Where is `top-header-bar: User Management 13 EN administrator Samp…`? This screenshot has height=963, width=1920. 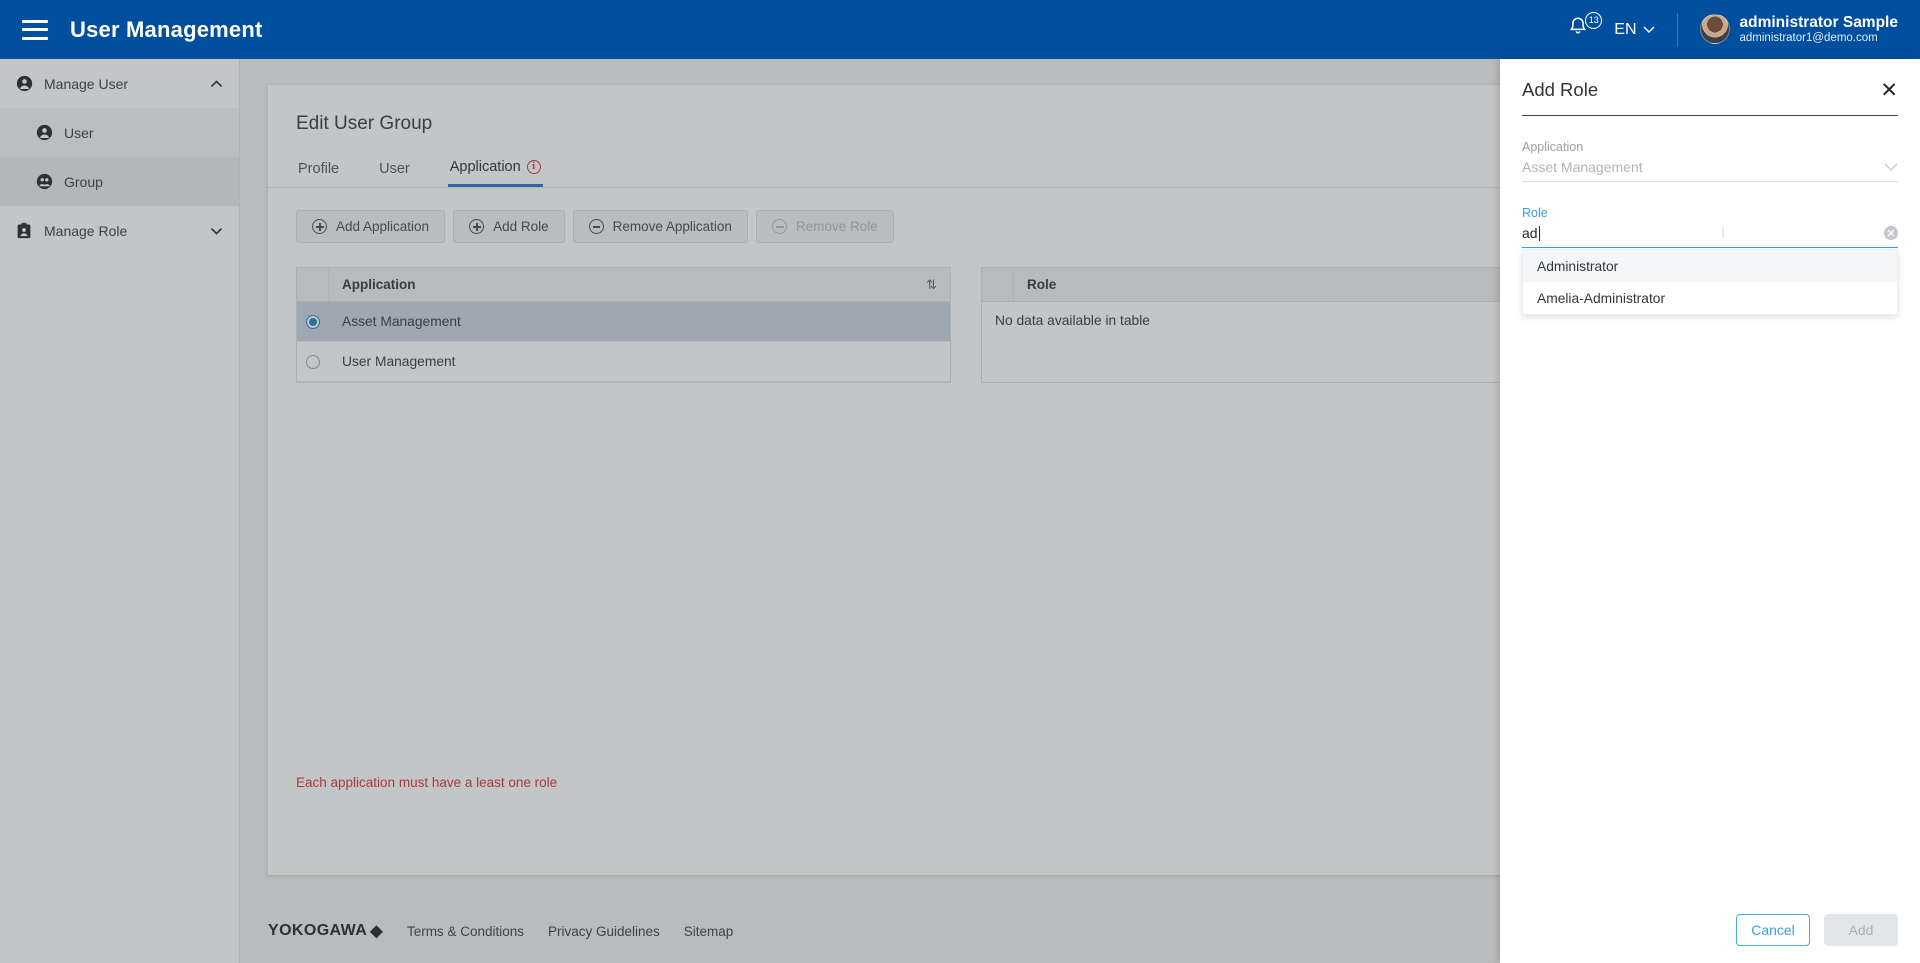
top-header-bar: User Management 13 EN administrator Samp… is located at coordinates (960, 29).